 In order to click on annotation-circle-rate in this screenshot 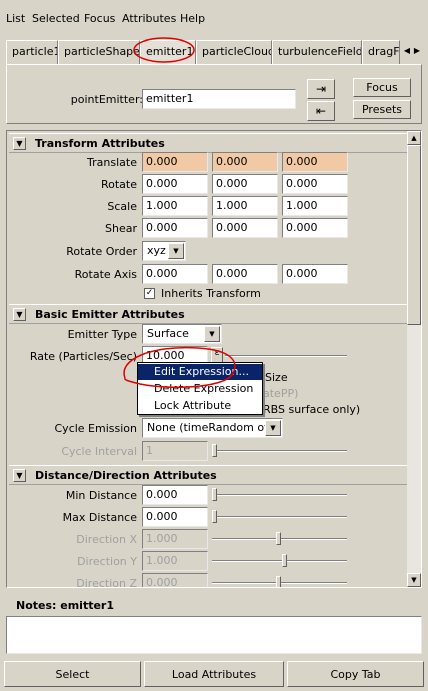, I will do `click(179, 367)`.